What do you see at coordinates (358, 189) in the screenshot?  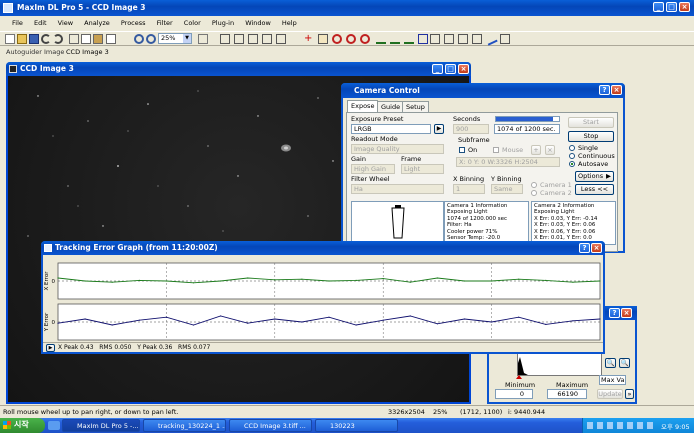 I see `filter-wheel-value: Ha` at bounding box center [358, 189].